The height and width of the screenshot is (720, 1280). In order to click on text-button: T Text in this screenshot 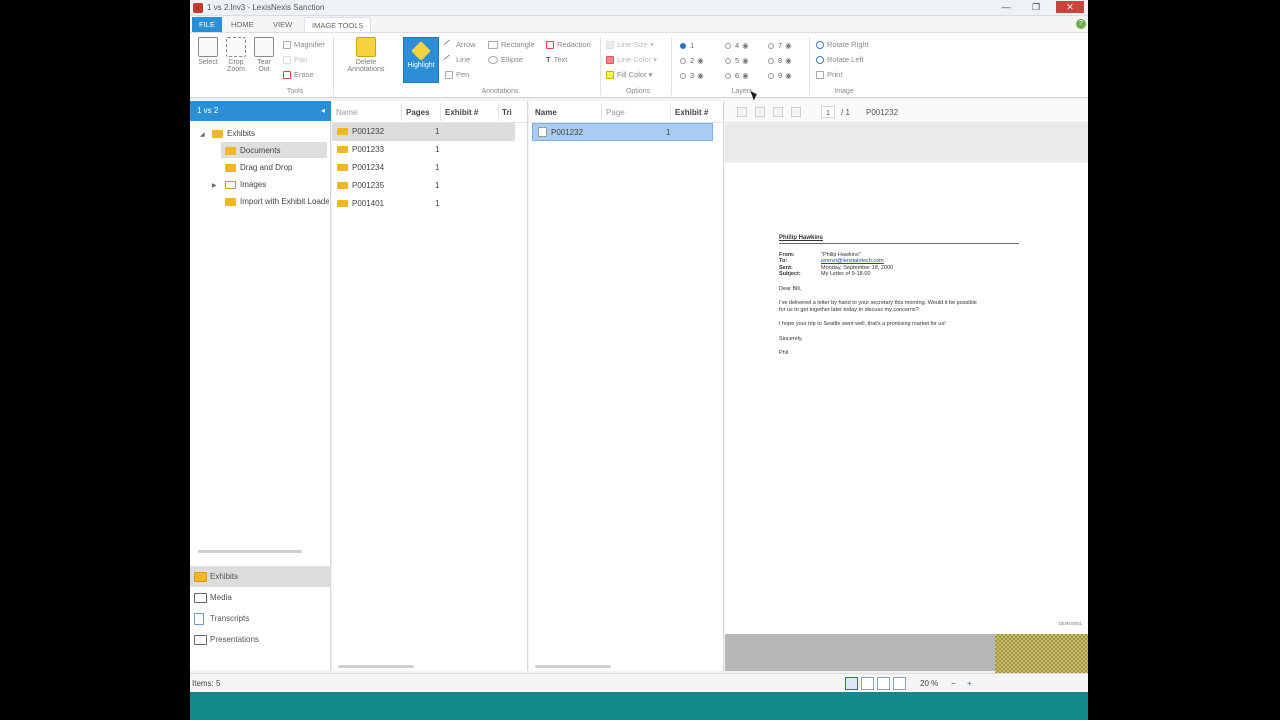, I will do `click(556, 59)`.